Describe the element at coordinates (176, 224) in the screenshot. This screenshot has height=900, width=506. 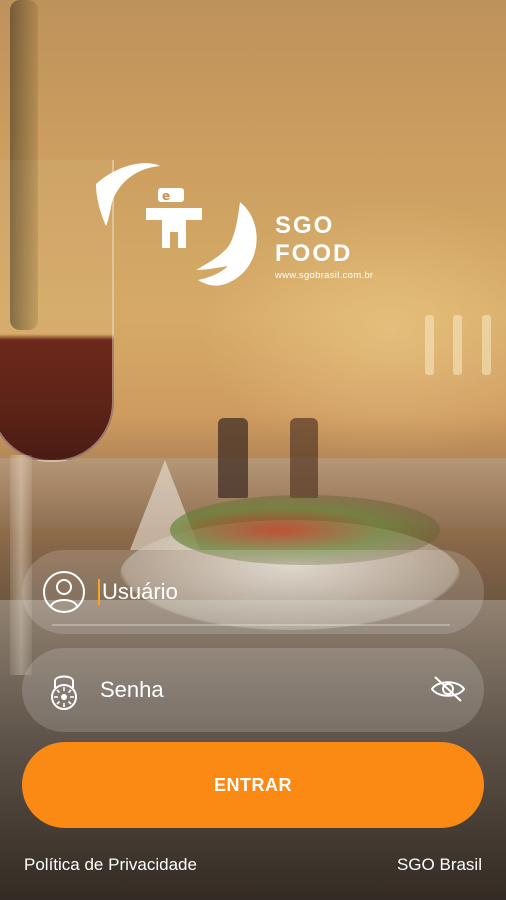
I see `sgo-emblem-icon: e` at that location.